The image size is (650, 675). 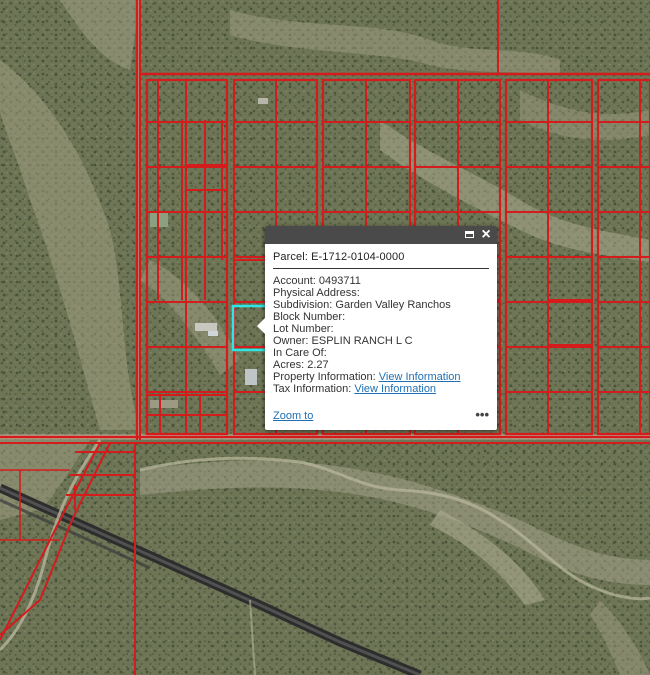 I want to click on attribute-value: 0493711, so click(x=339, y=281).